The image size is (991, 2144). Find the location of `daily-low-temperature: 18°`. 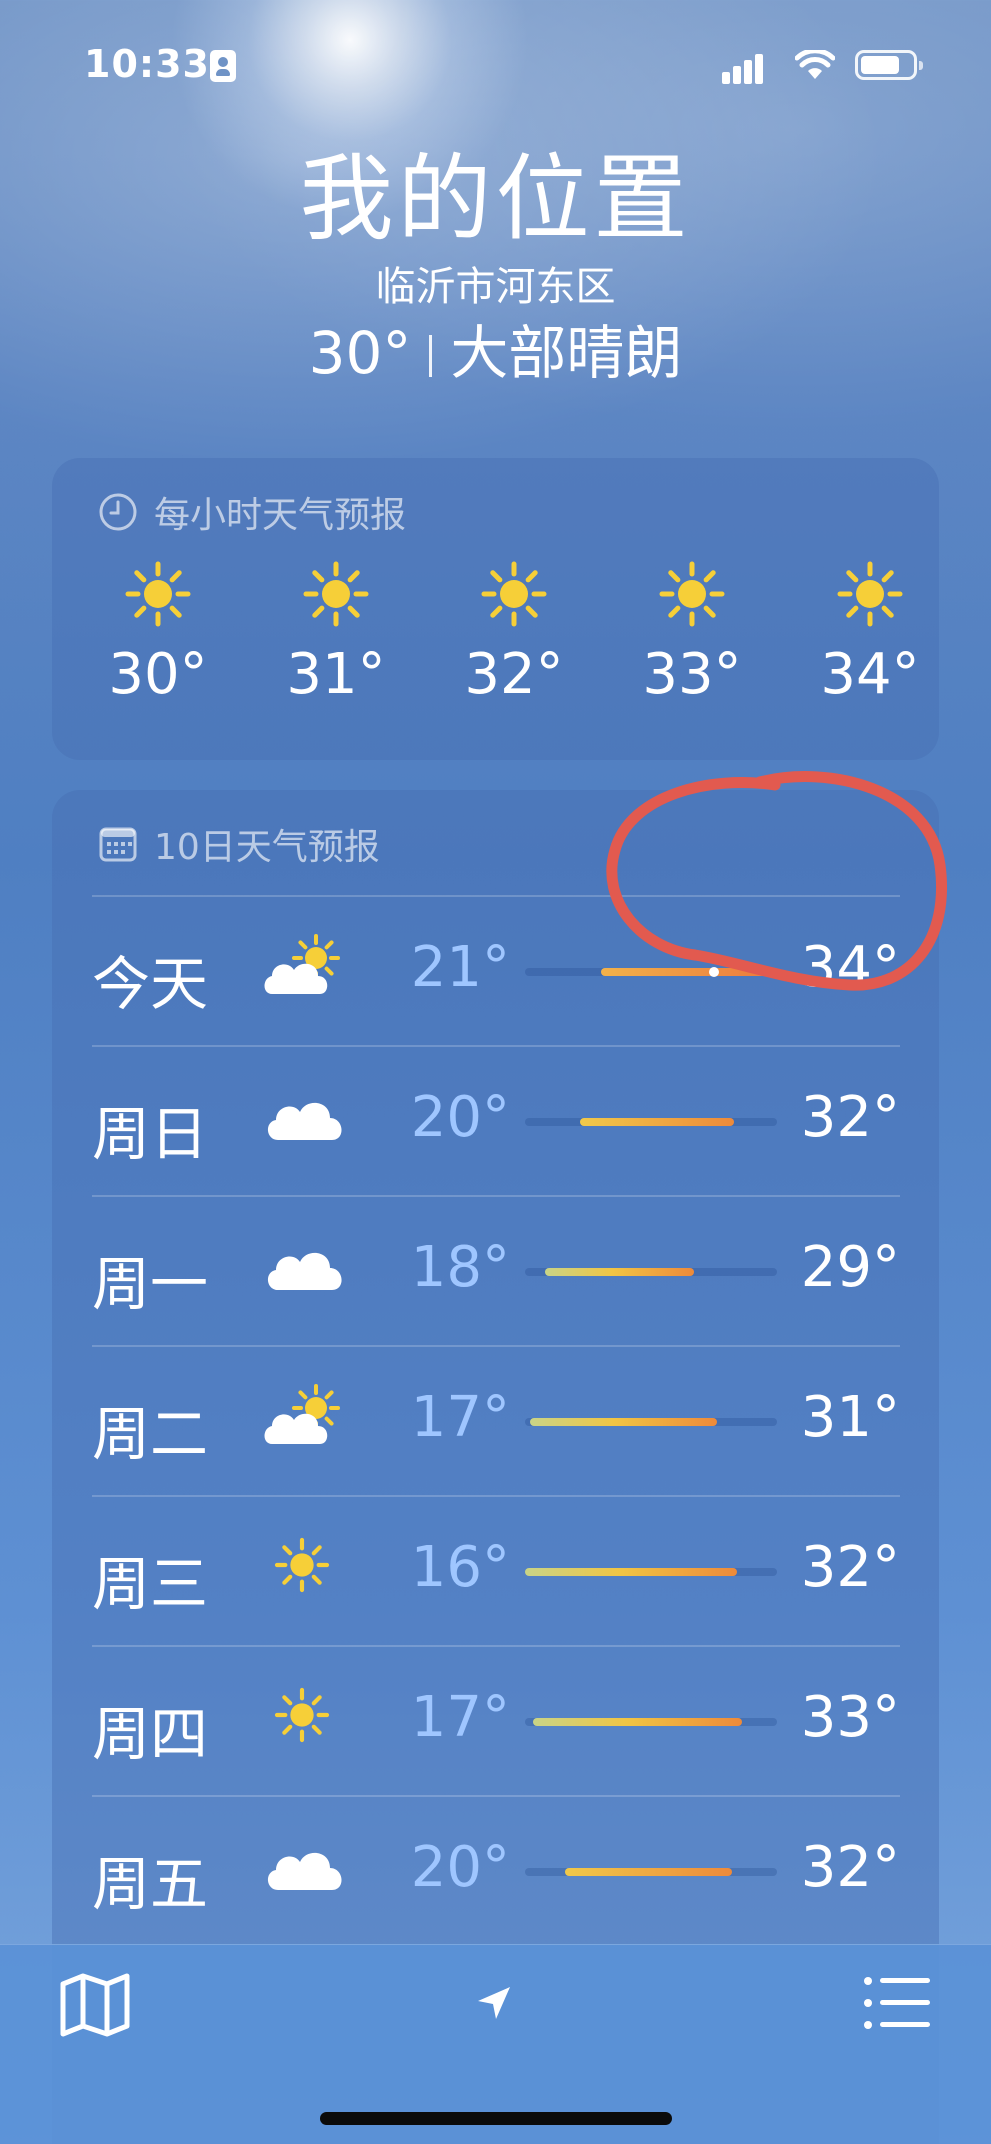

daily-low-temperature: 18° is located at coordinates (460, 1267).